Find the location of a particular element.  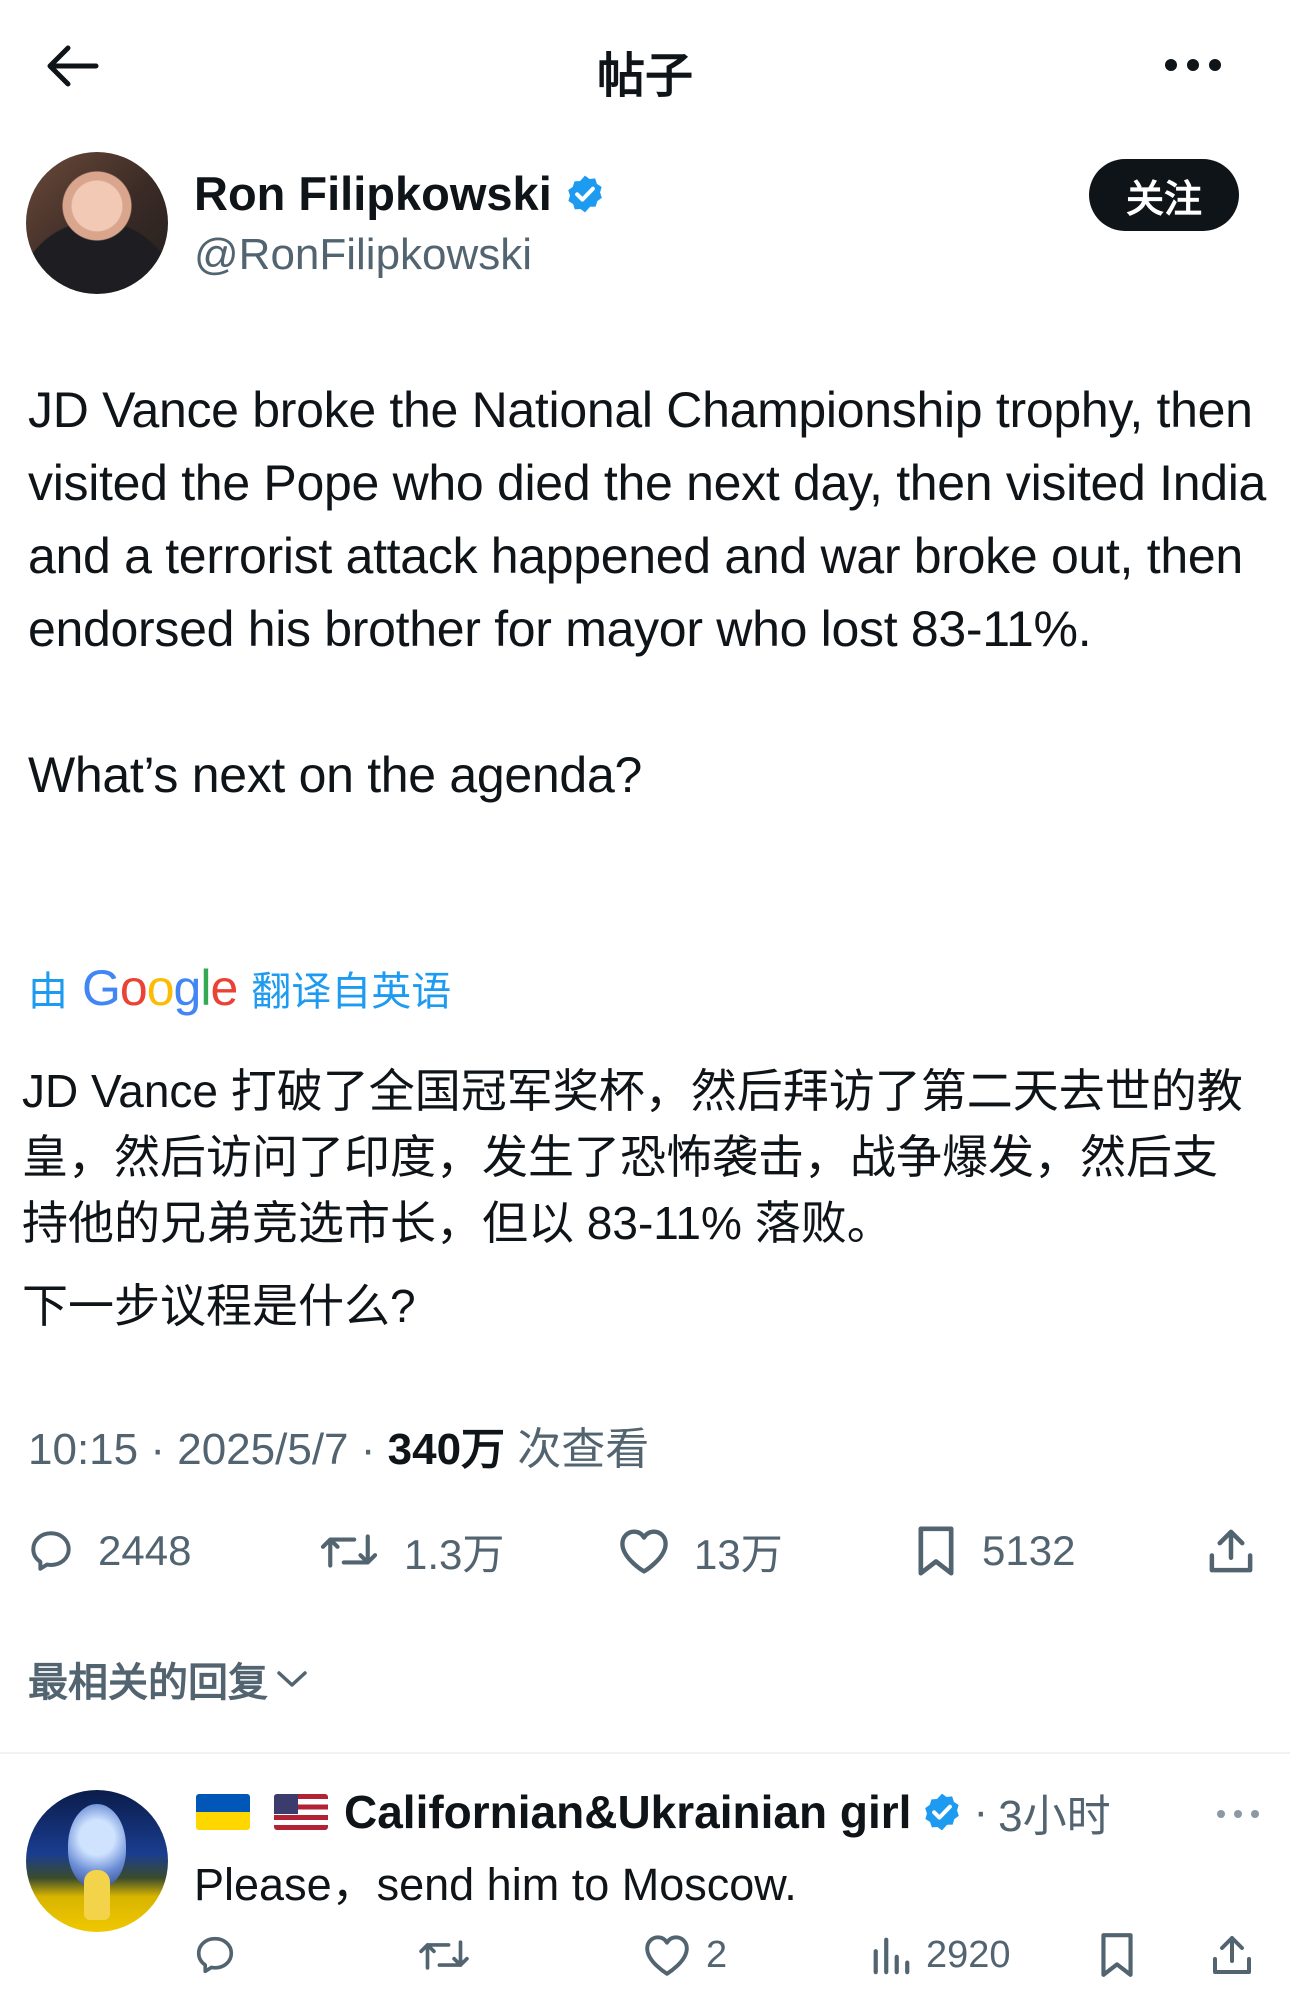

reply-action-bar: 2 2920 is located at coordinates (645, 1955).